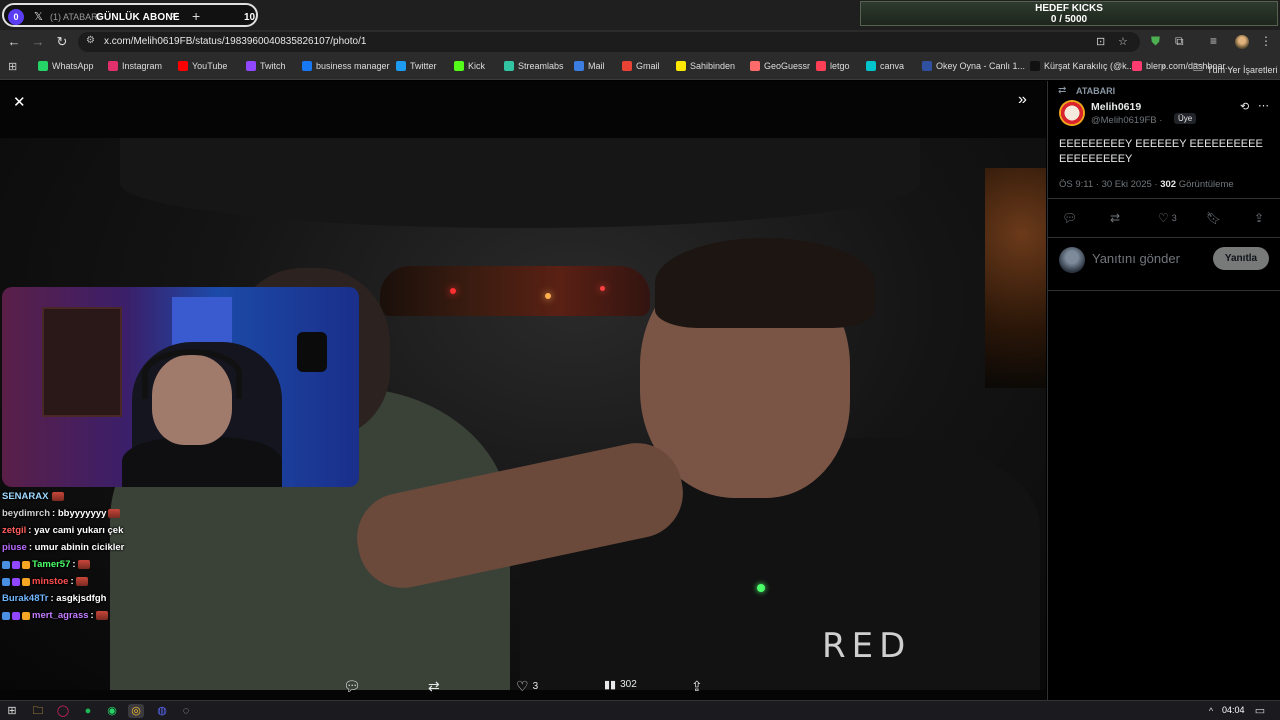 The width and height of the screenshot is (1280, 720). Describe the element at coordinates (182, 598) in the screenshot. I see `chat-message: Burak48Tr: asgkjsdfgh` at that location.